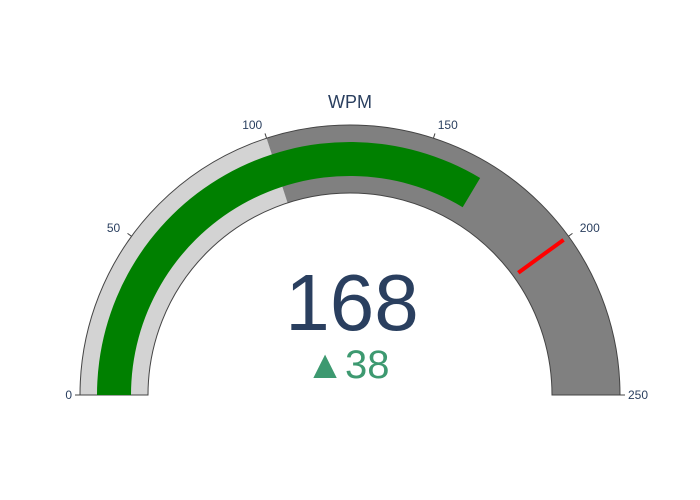  I want to click on gauge-value: 168, so click(351, 302).